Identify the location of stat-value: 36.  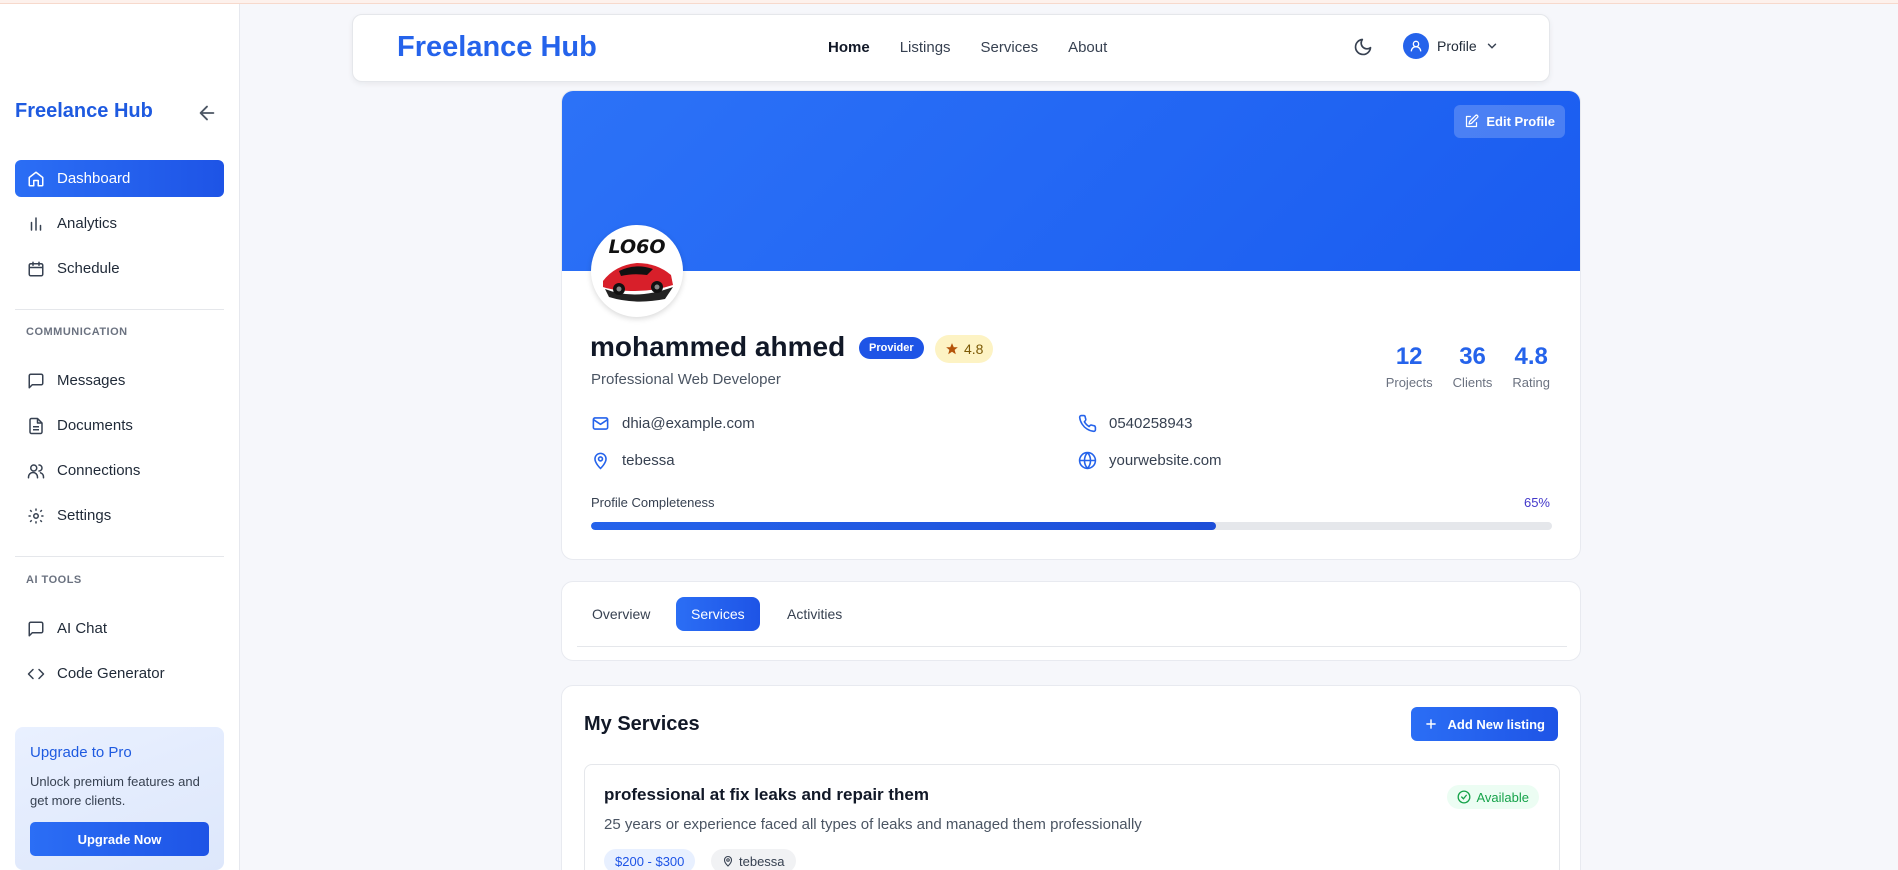
(1472, 356).